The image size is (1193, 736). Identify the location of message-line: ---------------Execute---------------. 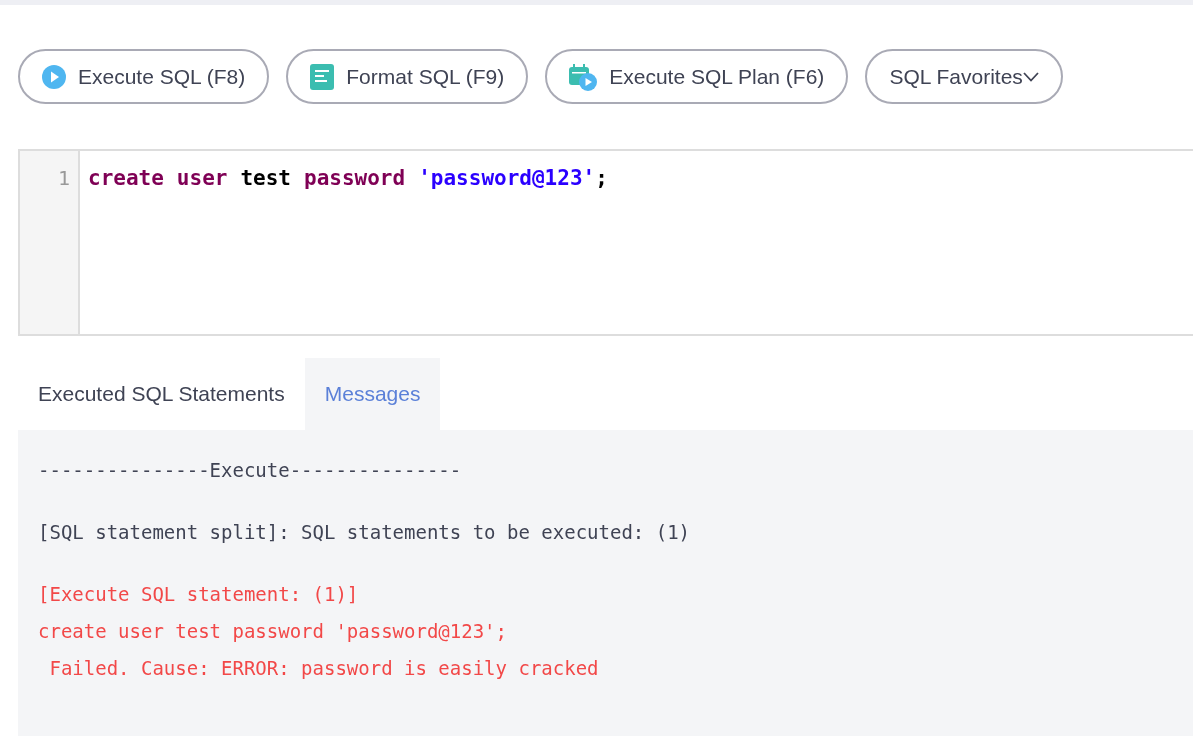
(250, 470).